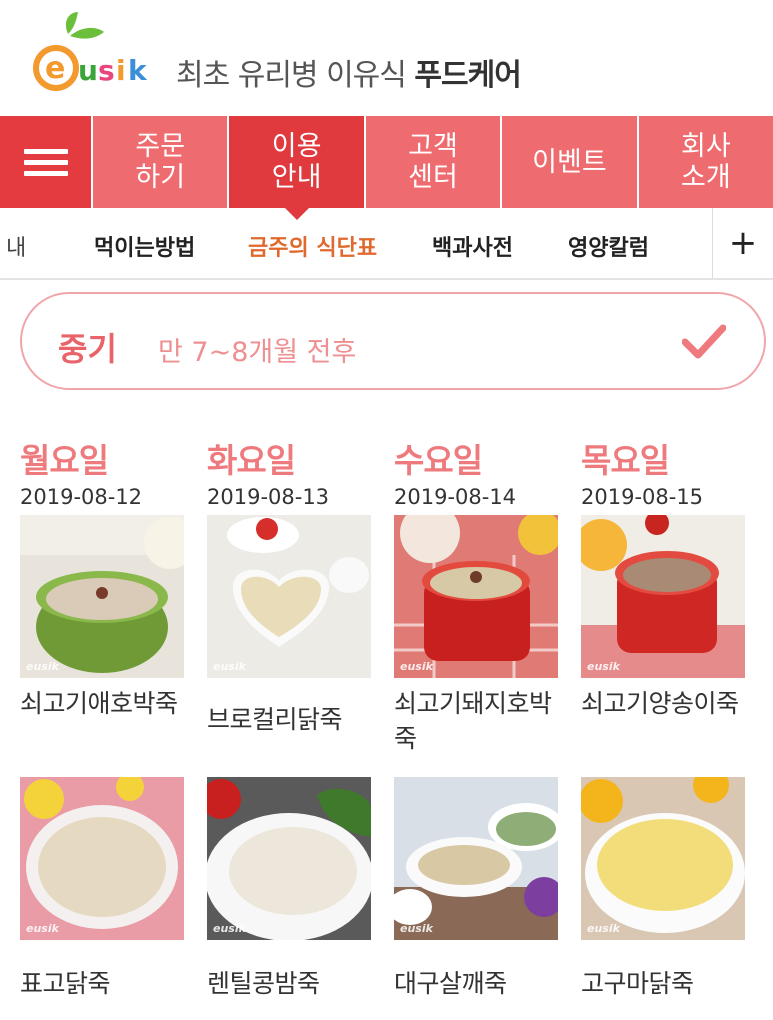 The height and width of the screenshot is (1020, 773). Describe the element at coordinates (64, 460) in the screenshot. I see `day-name: 월요일` at that location.